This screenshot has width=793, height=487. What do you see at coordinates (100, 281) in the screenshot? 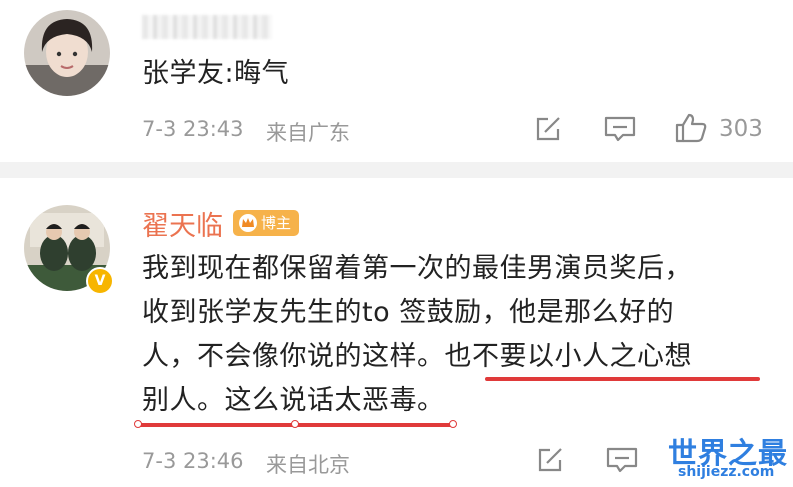
I see `verified-badge: V` at bounding box center [100, 281].